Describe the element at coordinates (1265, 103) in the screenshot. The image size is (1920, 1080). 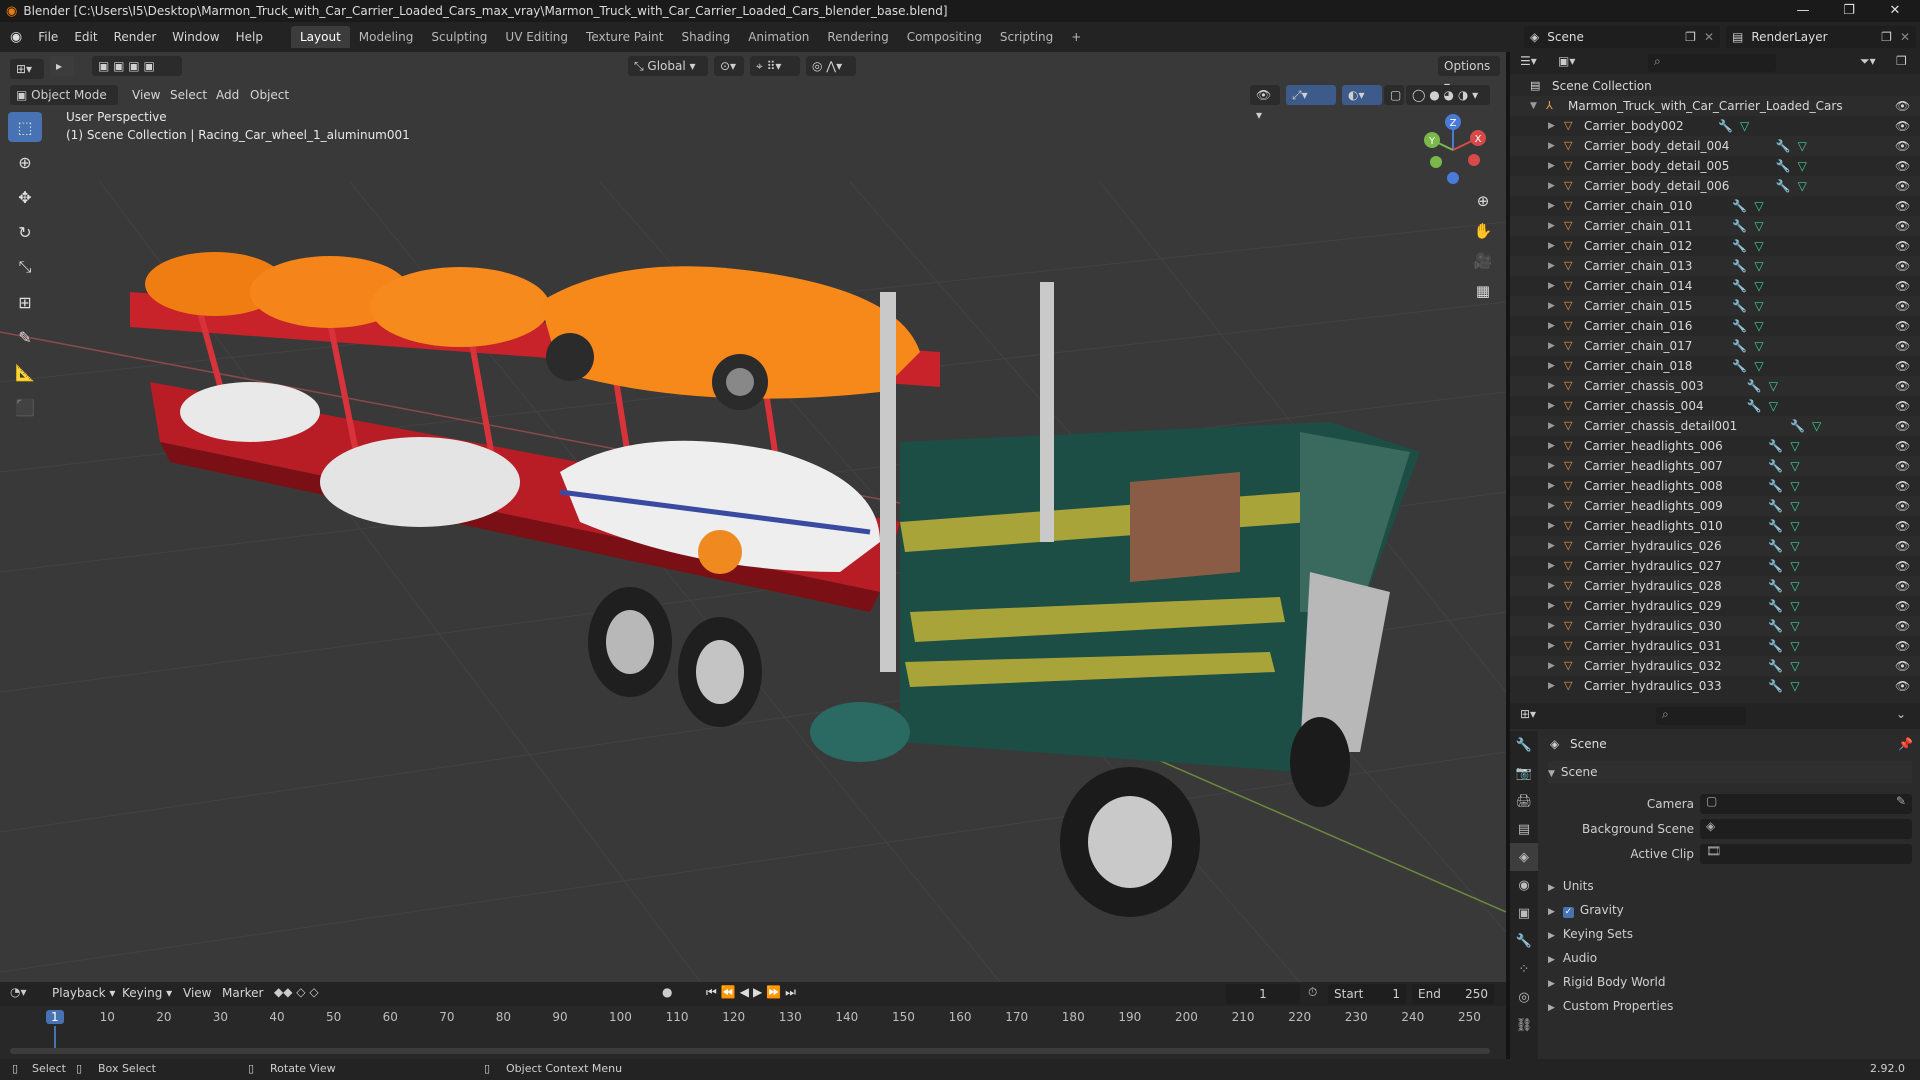
I see `visibility-icon: 👁▾` at that location.